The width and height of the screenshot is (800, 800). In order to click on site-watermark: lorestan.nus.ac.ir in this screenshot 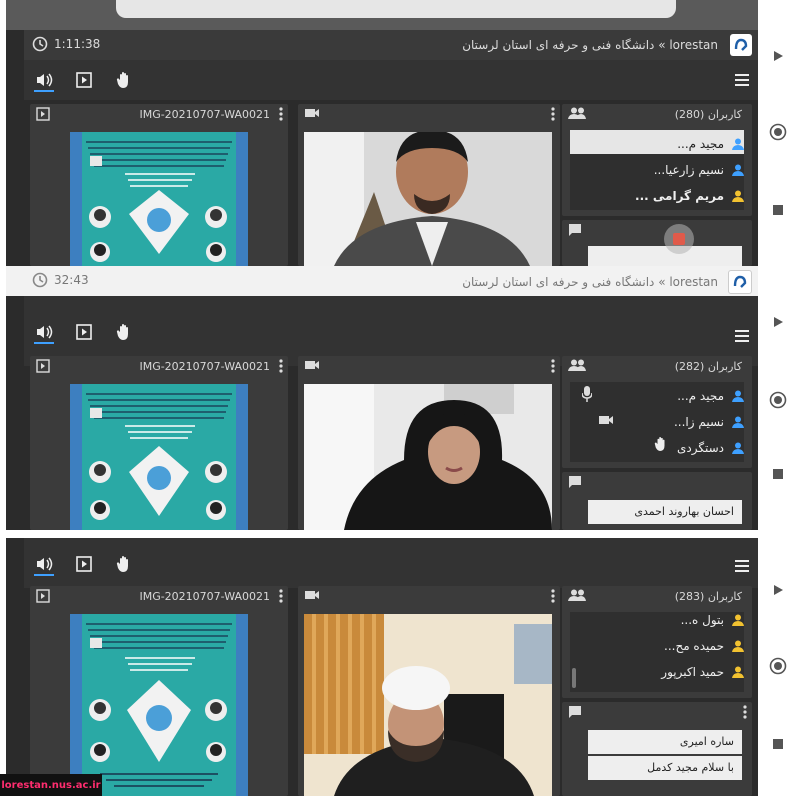, I will do `click(51, 785)`.